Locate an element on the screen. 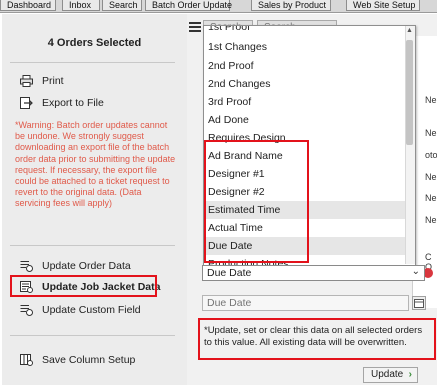 The image size is (437, 385). arrow-right-icon: › is located at coordinates (410, 374).